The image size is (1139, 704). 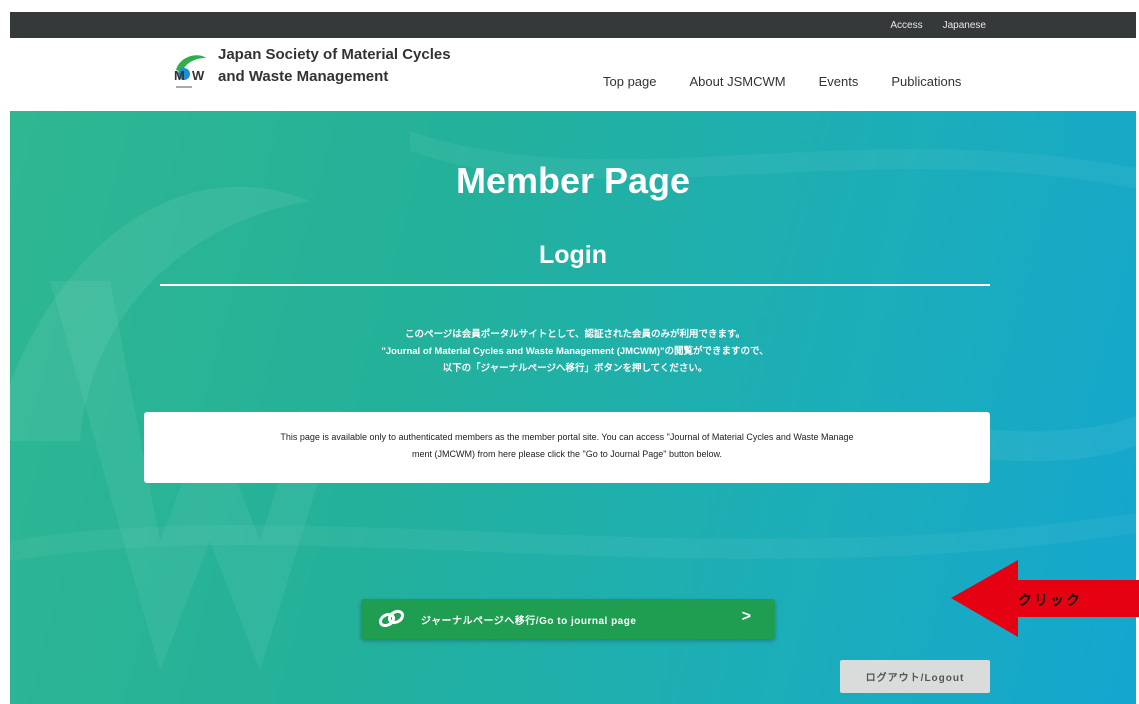 What do you see at coordinates (573, 255) in the screenshot?
I see `login-heading: Login` at bounding box center [573, 255].